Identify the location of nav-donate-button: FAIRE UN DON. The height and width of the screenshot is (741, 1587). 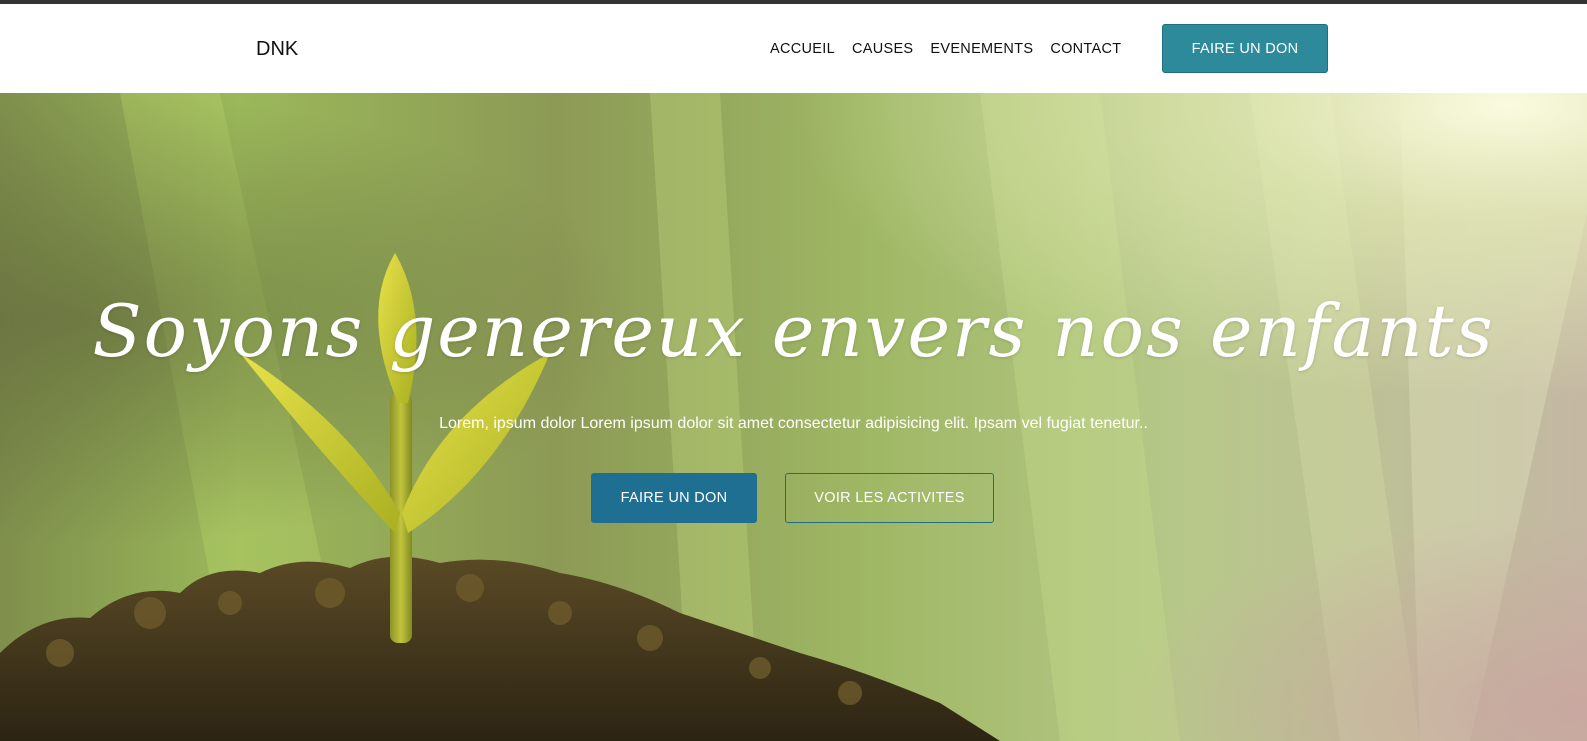
(1245, 48).